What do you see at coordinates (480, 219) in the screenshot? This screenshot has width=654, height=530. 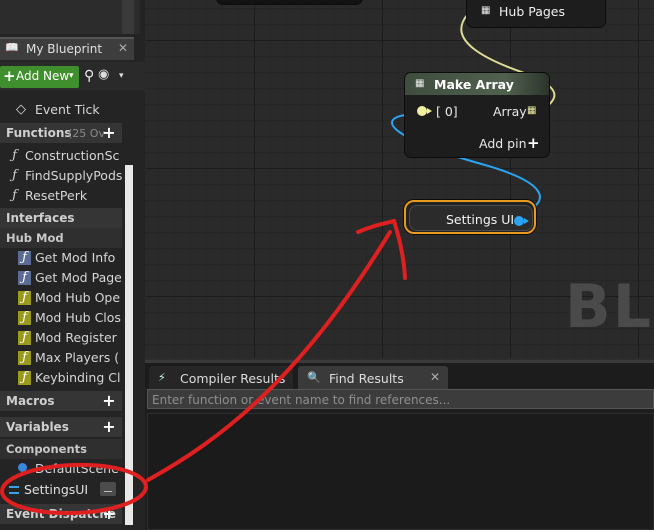 I see `node-title: Settings UI` at bounding box center [480, 219].